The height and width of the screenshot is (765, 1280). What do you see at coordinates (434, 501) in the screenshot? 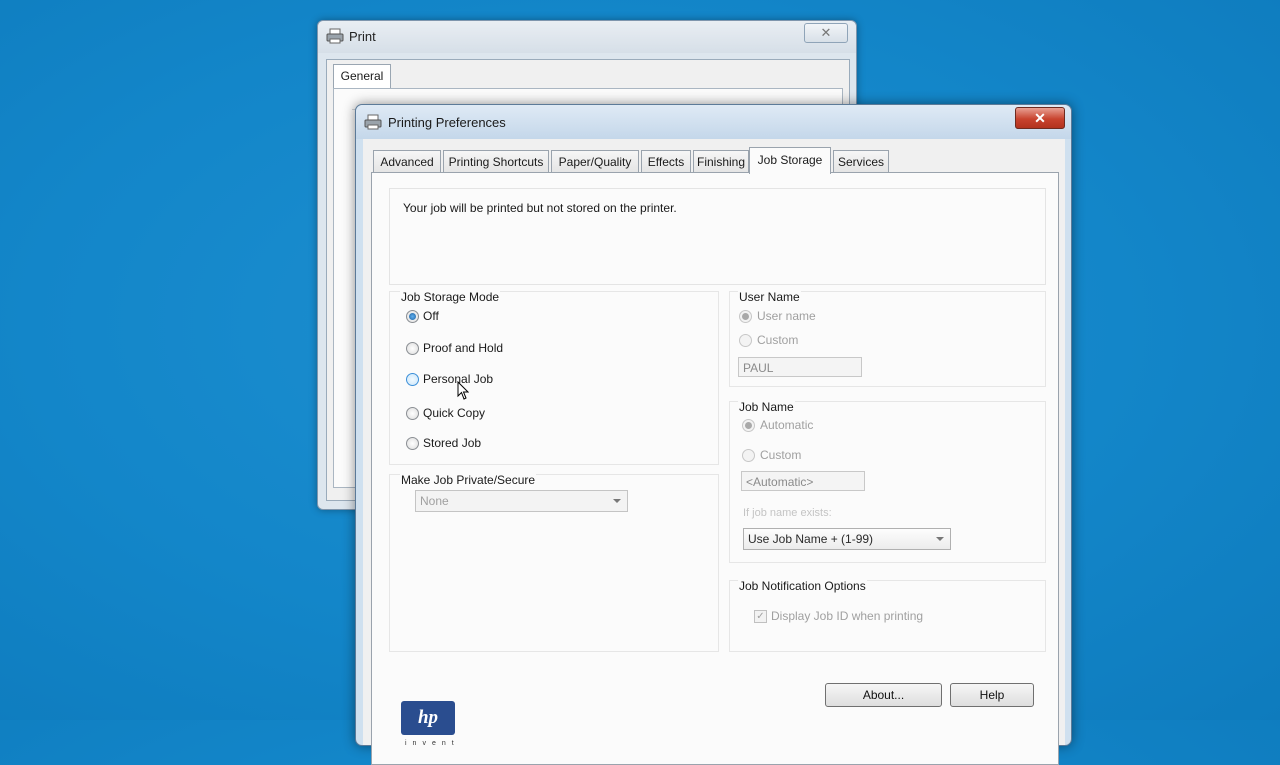
I see `private-secure-value: None` at bounding box center [434, 501].